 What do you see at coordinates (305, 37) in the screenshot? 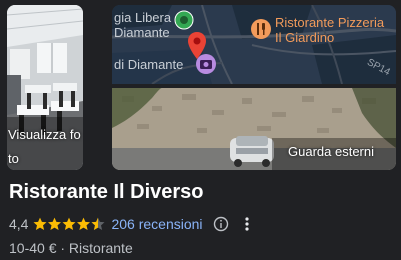
I see `map-label-restaurant-line2: Il Giardino` at bounding box center [305, 37].